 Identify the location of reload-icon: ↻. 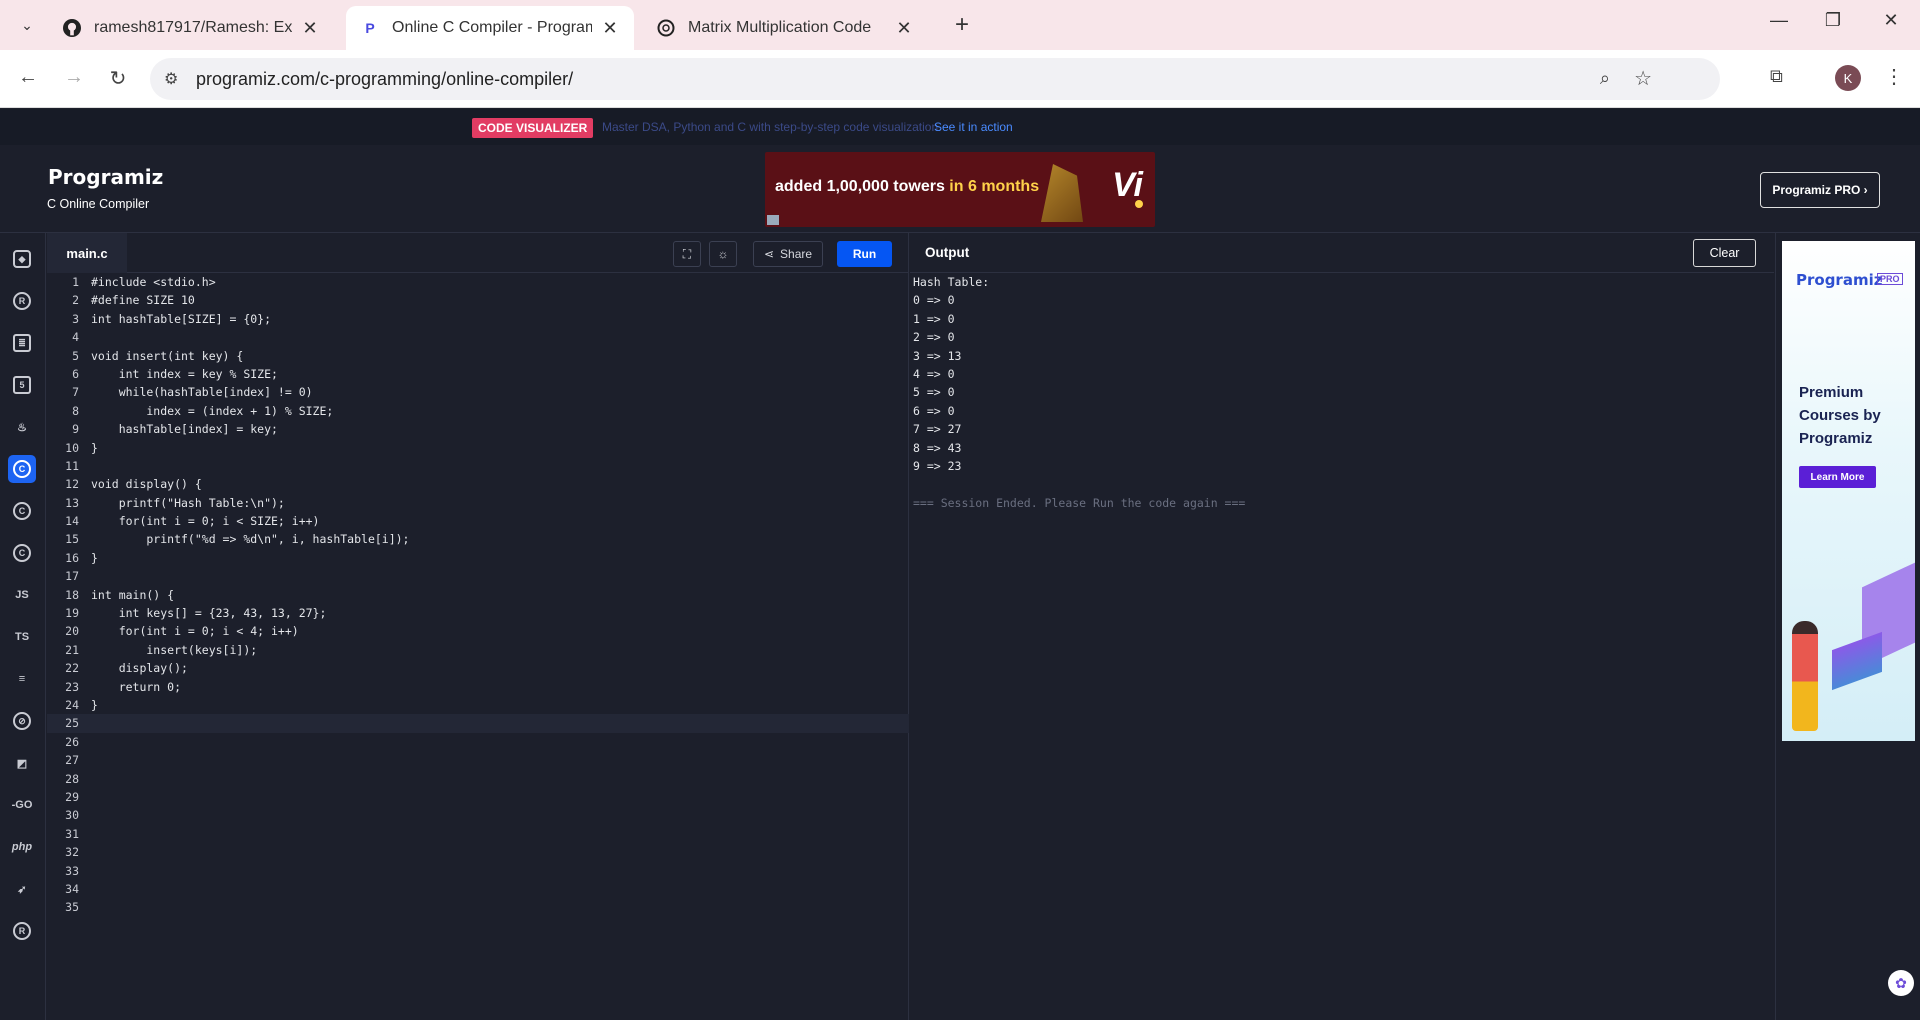
(118, 78).